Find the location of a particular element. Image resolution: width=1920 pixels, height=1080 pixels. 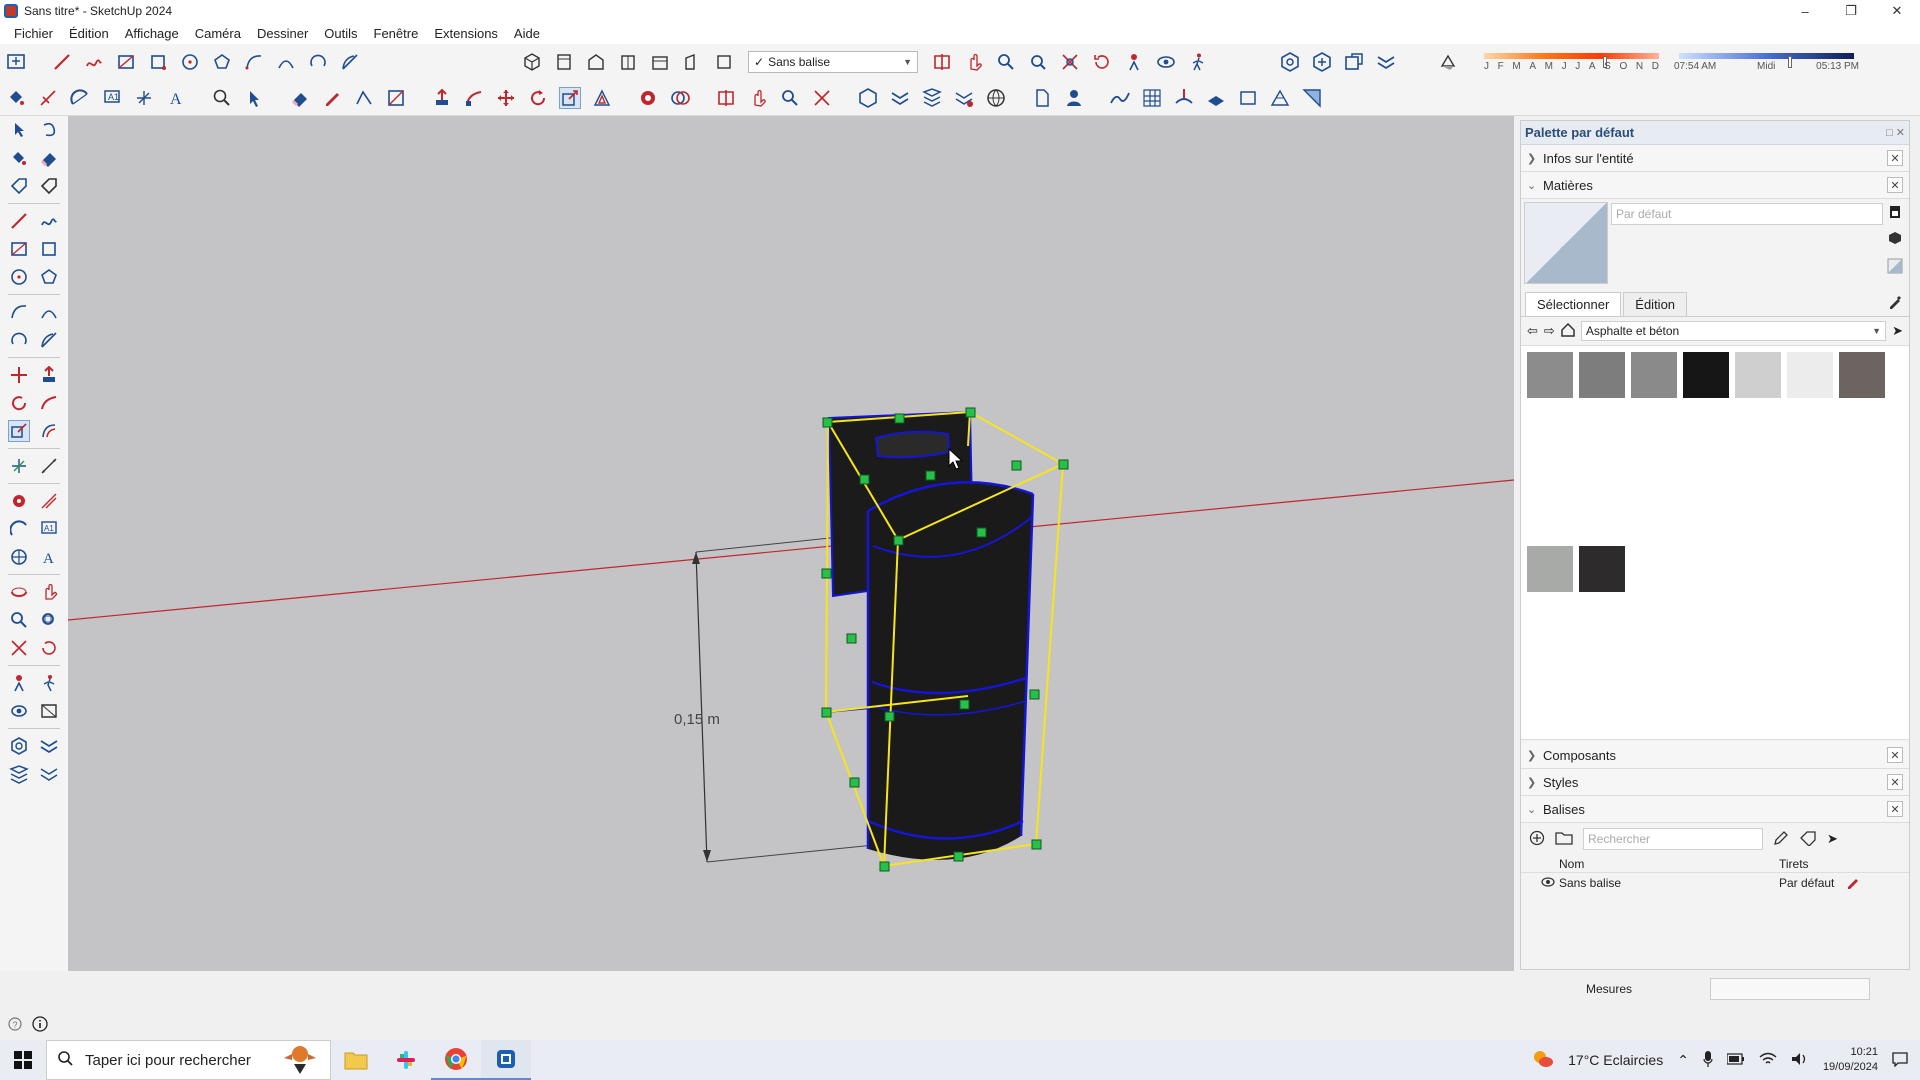

flip-edge-icon is located at coordinates (1312, 98).